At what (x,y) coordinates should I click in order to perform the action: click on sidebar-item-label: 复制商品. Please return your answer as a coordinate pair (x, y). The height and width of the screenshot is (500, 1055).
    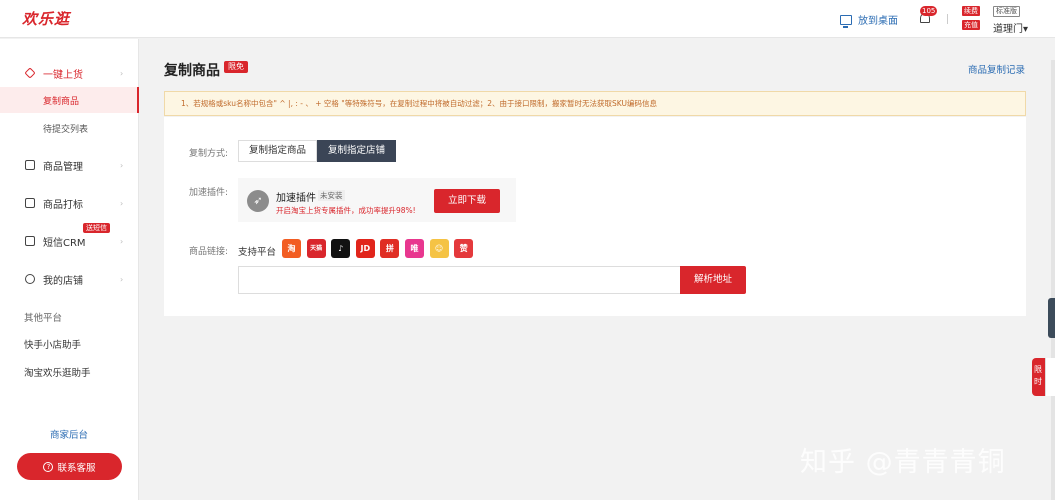
    Looking at the image, I should click on (61, 102).